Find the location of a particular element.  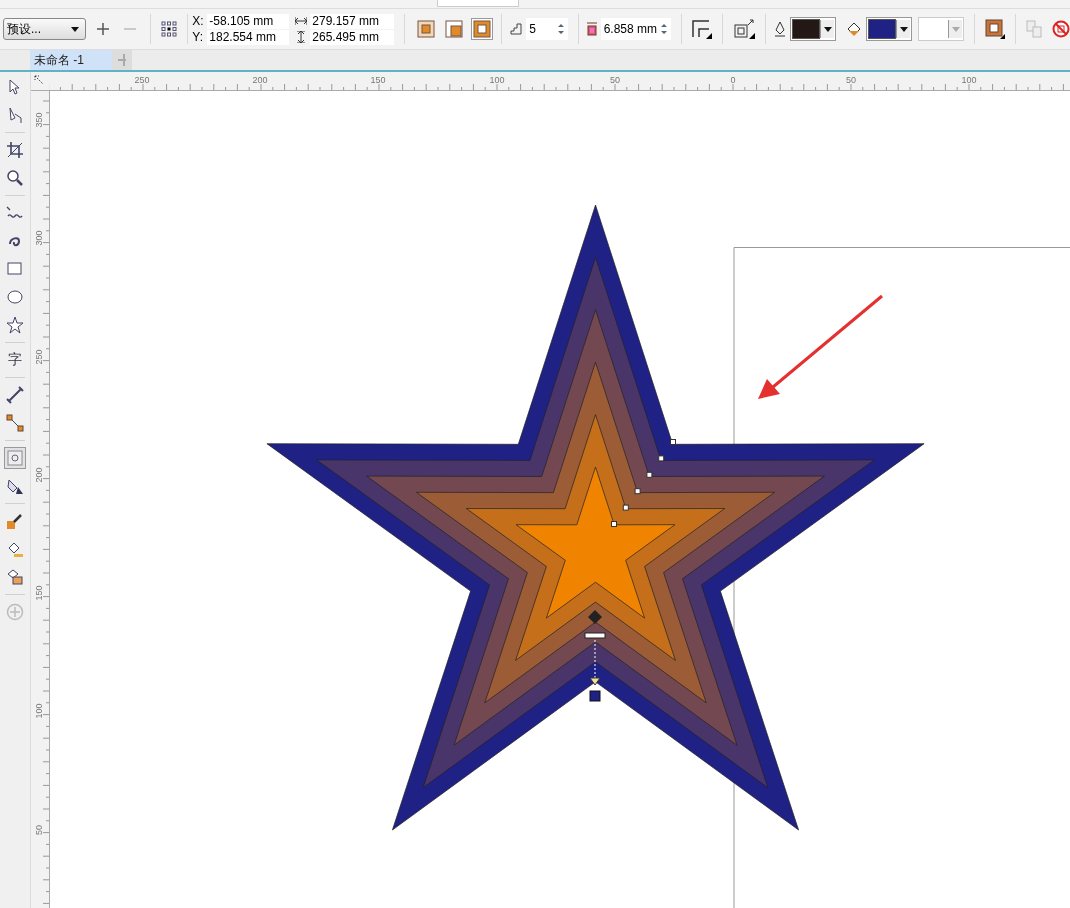

acceleration-icon is located at coordinates (744, 29).